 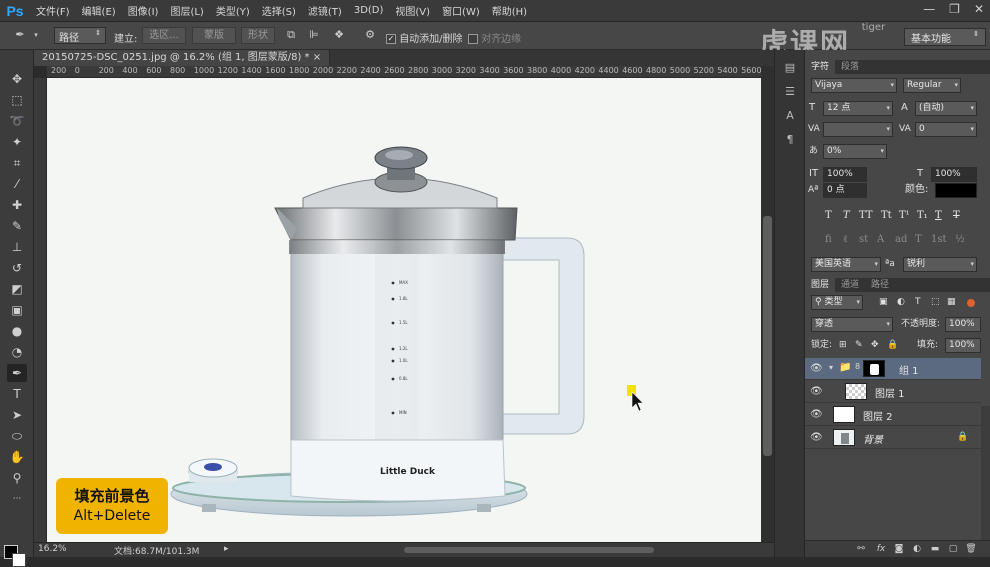 I want to click on zoom-tool-icon: ⚲, so click(x=17, y=478).